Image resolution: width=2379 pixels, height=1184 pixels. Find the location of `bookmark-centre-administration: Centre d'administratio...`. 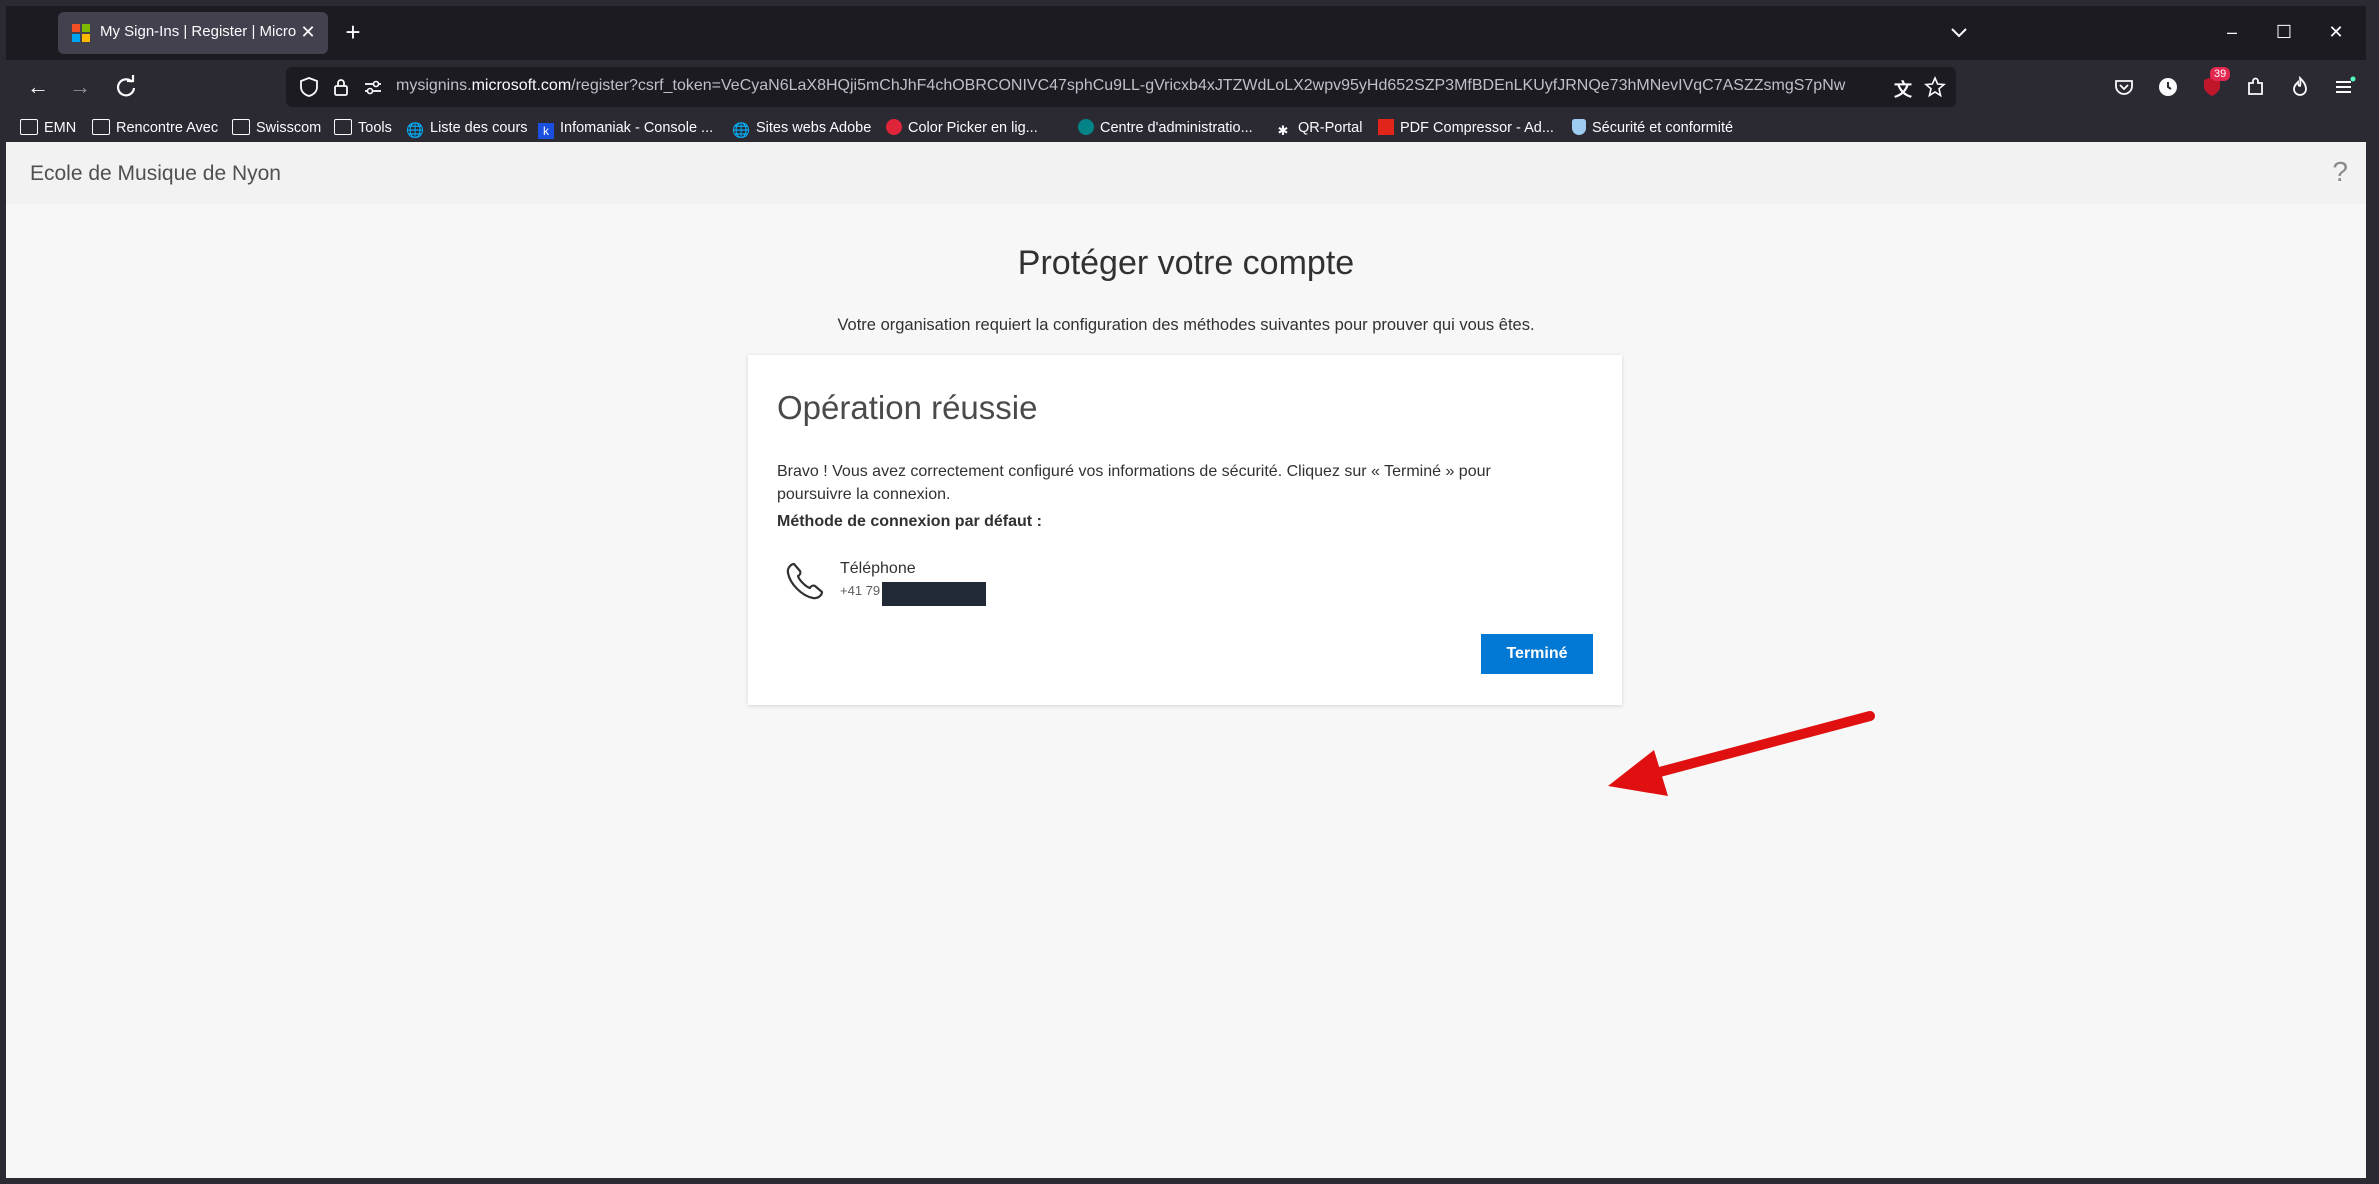

bookmark-centre-administration: Centre d'administratio... is located at coordinates (1165, 128).